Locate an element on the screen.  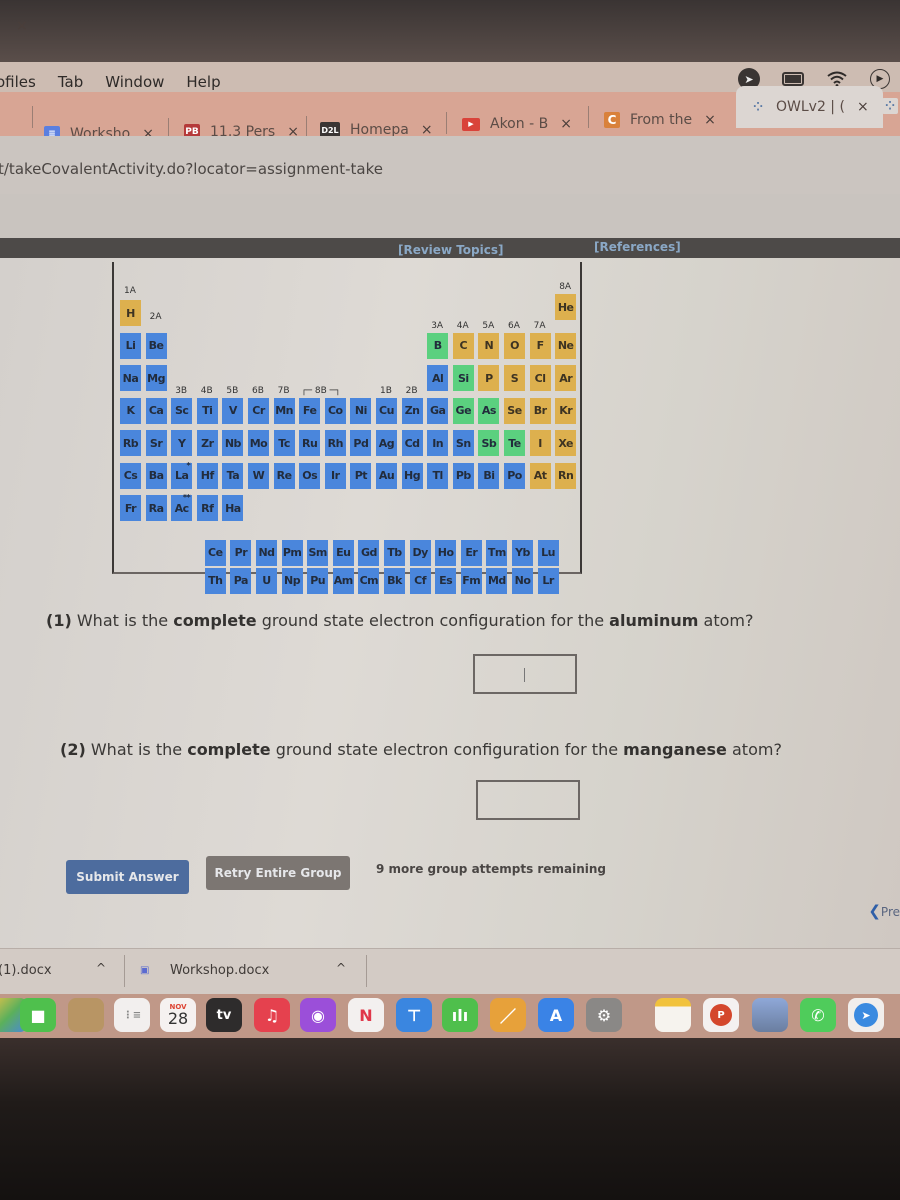
element-f: F is located at coordinates (540, 345).